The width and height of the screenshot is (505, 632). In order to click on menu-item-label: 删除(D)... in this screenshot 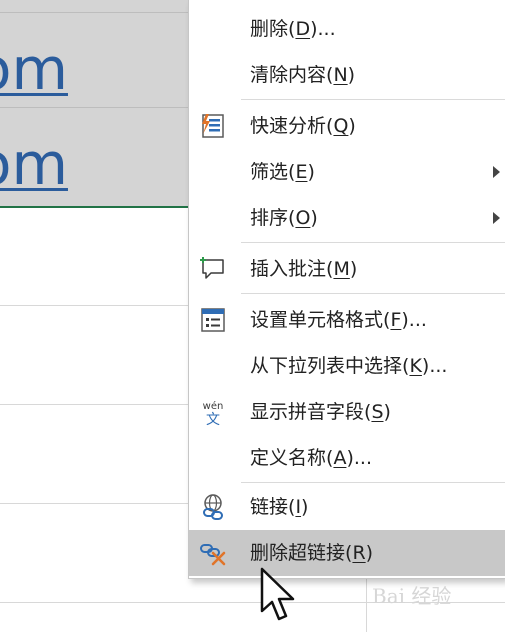, I will do `click(293, 29)`.